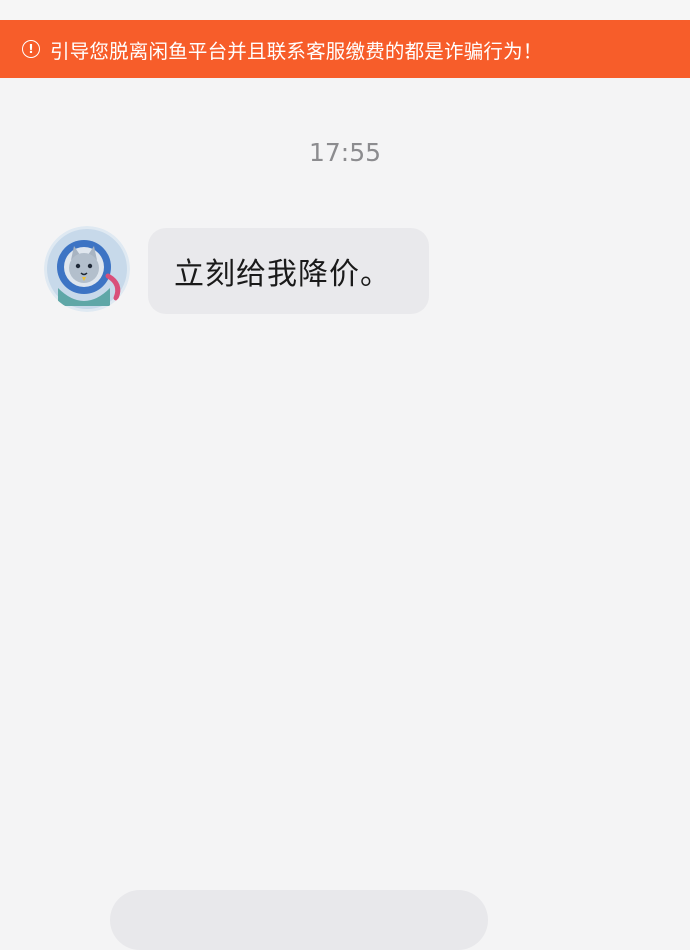 Image resolution: width=690 pixels, height=950 pixels. I want to click on message-text: 立刻给我降价。, so click(282, 274).